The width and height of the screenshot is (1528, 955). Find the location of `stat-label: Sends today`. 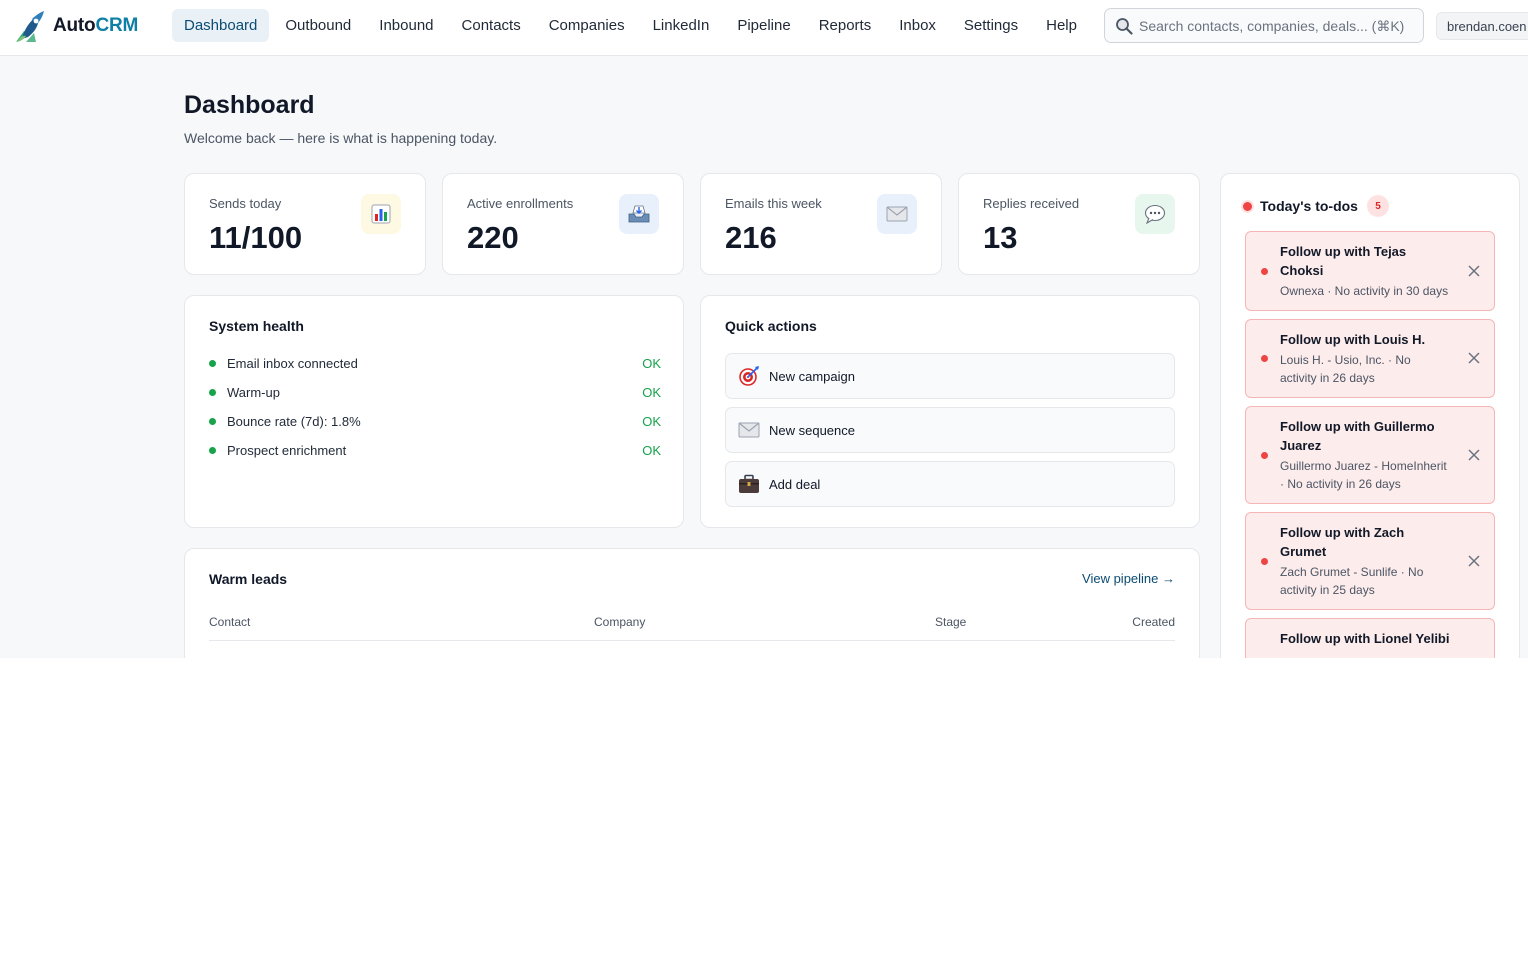

stat-label: Sends today is located at coordinates (245, 203).